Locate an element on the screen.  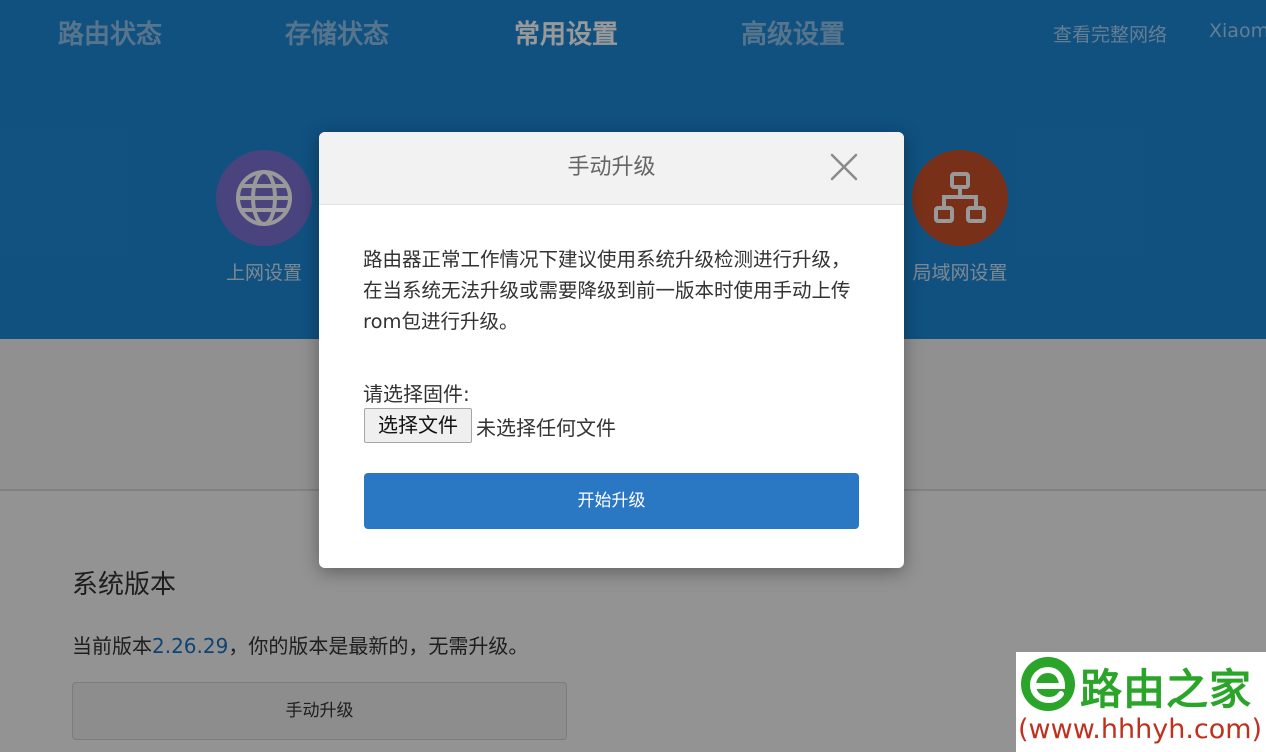
dialog-title: 手动升级 is located at coordinates (611, 167).